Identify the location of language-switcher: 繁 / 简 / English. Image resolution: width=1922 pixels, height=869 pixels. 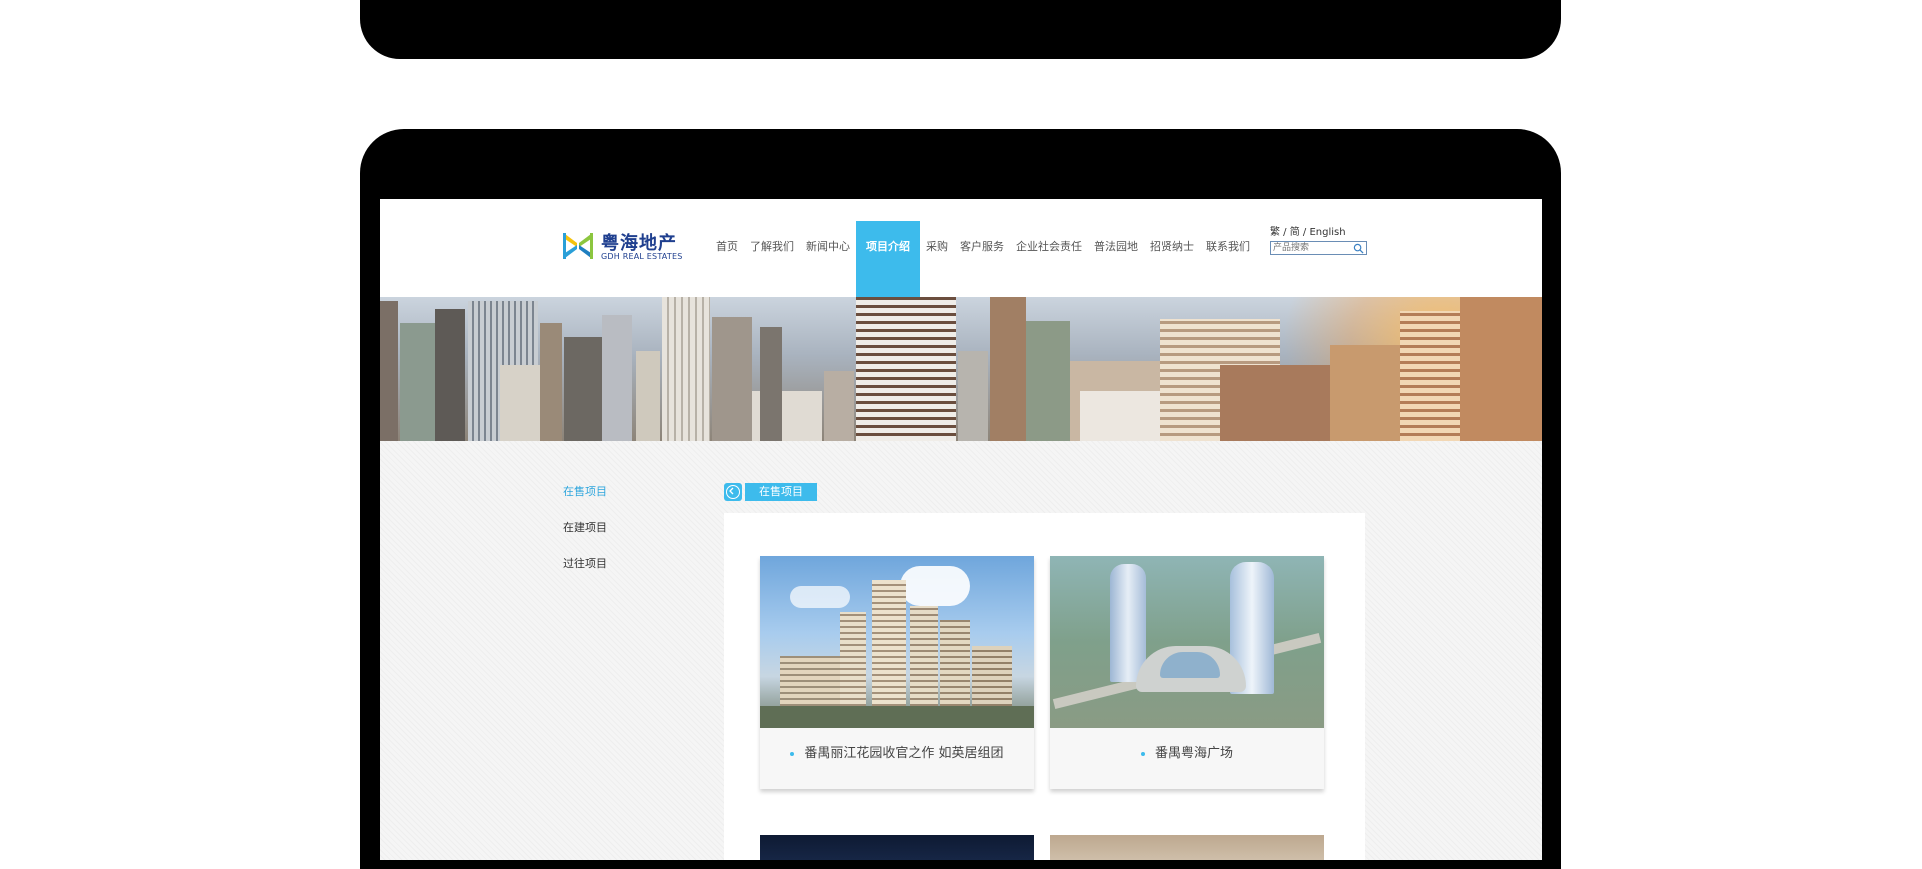
(1308, 230).